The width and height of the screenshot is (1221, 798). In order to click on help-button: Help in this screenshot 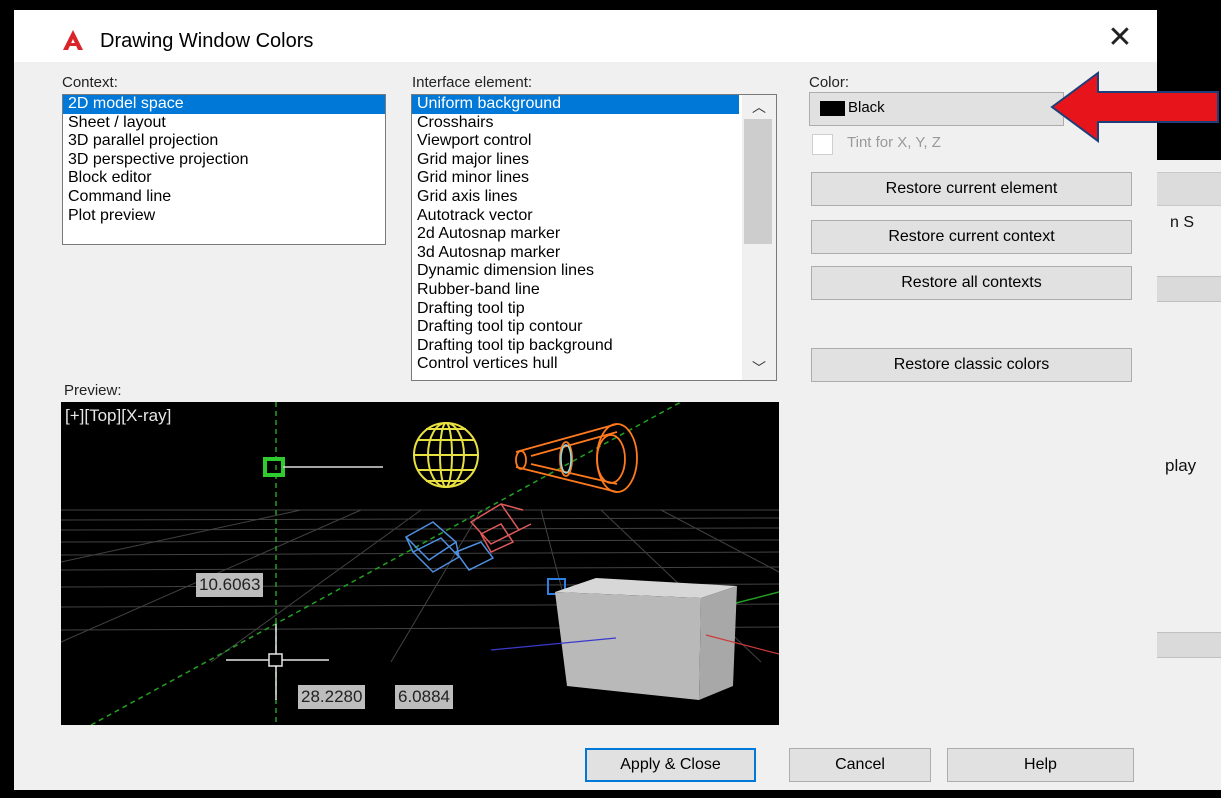, I will do `click(1040, 765)`.